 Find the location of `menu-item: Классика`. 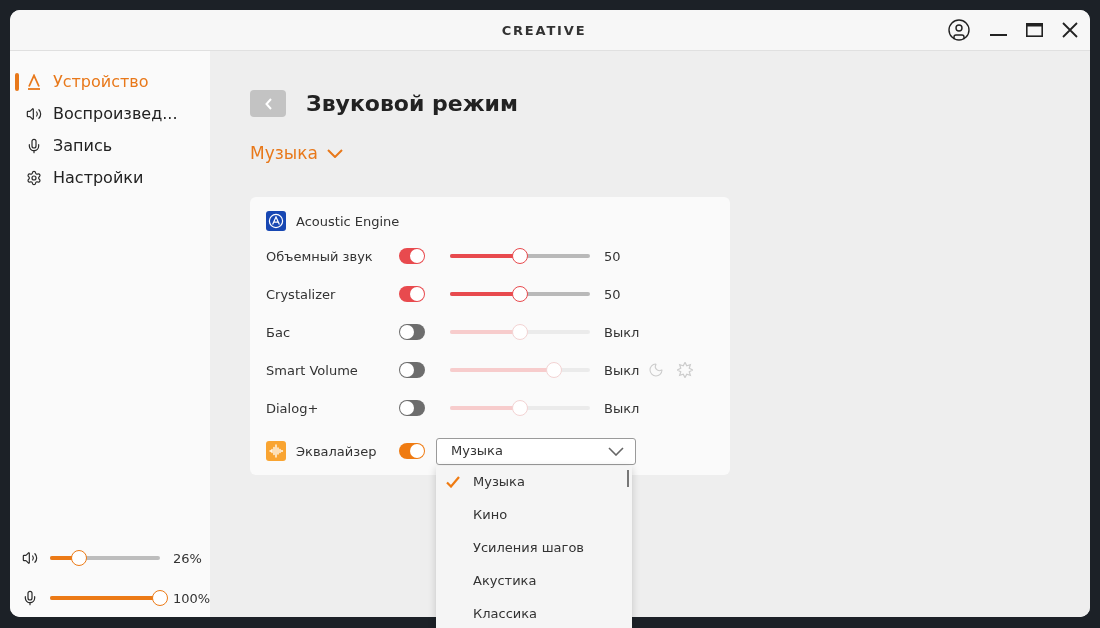

menu-item: Классика is located at coordinates (534, 612).